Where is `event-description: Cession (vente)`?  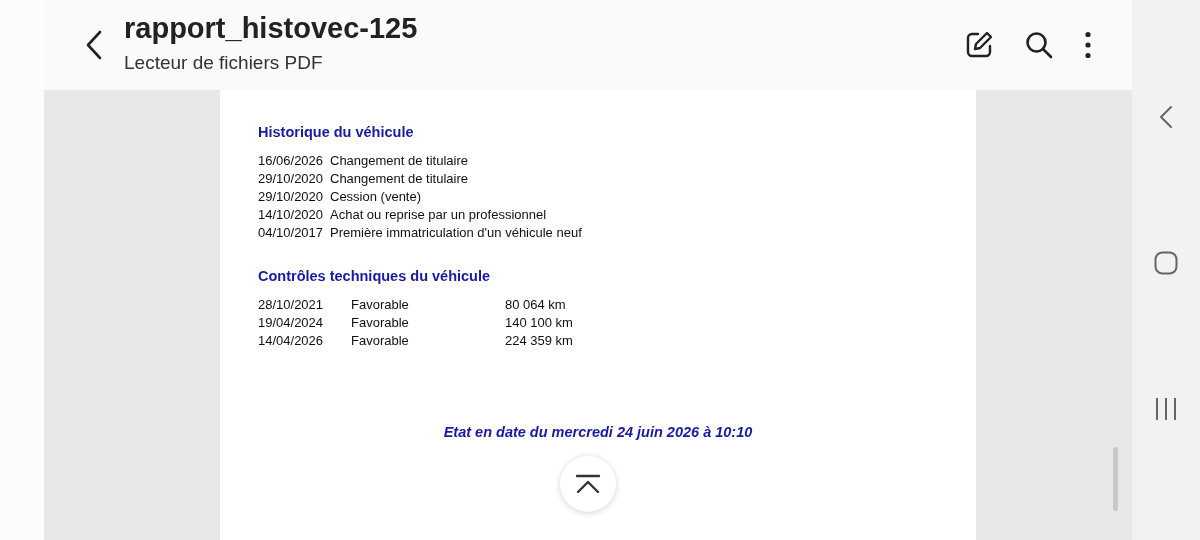 event-description: Cession (vente) is located at coordinates (376, 196).